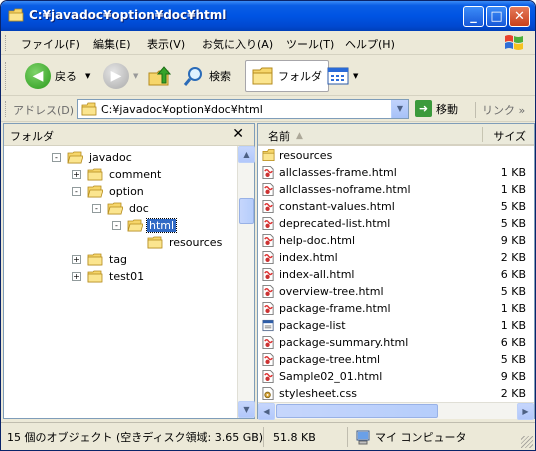 This screenshot has width=536, height=451. I want to click on file-list-item: allclasses-noframe.html 1 KB, so click(397, 189).